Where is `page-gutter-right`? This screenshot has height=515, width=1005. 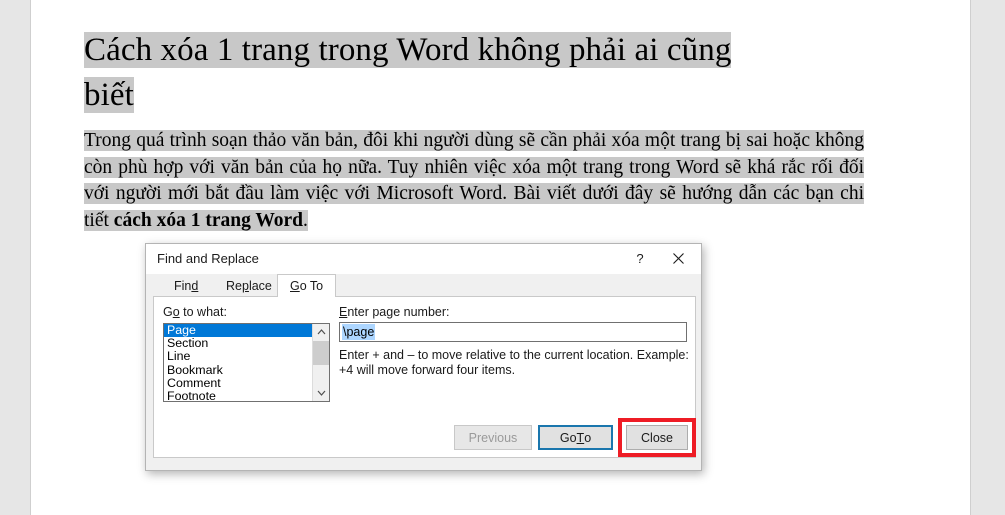 page-gutter-right is located at coordinates (988, 257).